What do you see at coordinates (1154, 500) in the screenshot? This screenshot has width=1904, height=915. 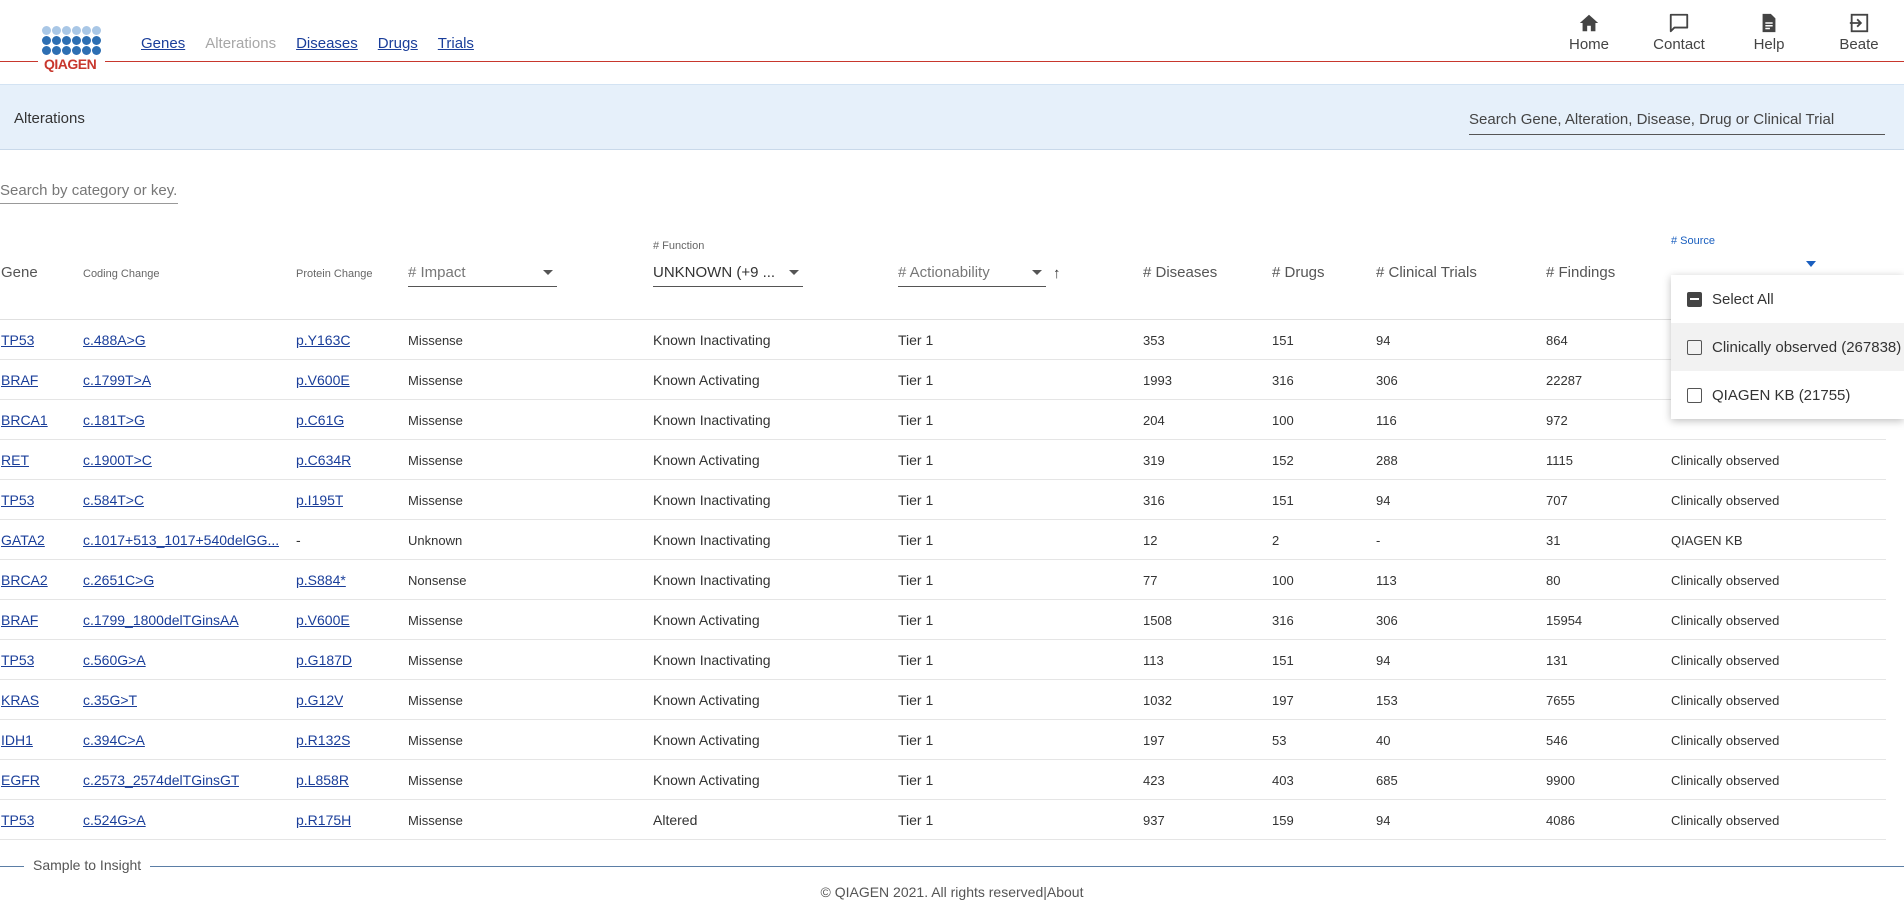 I see `diseases-cell: 316` at bounding box center [1154, 500].